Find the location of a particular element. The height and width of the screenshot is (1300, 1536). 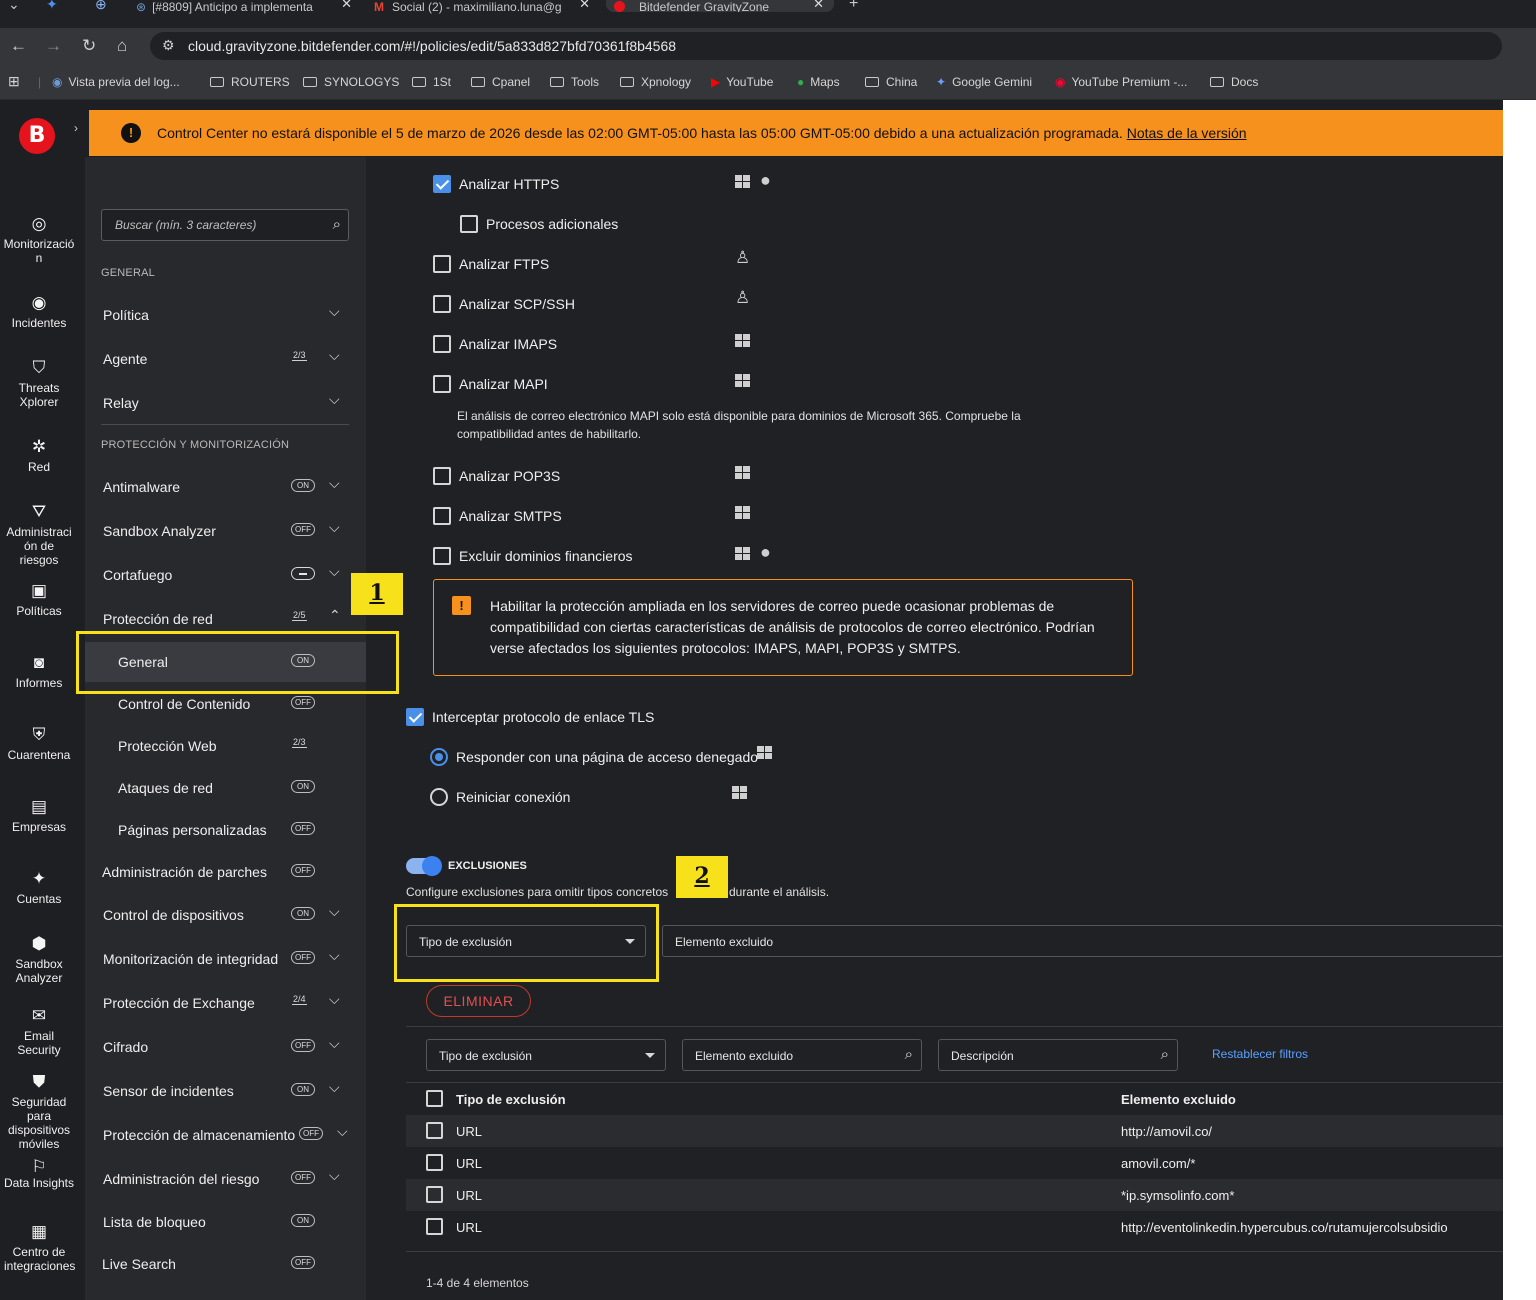

tab-search-icon: ⌄ is located at coordinates (18, 5).